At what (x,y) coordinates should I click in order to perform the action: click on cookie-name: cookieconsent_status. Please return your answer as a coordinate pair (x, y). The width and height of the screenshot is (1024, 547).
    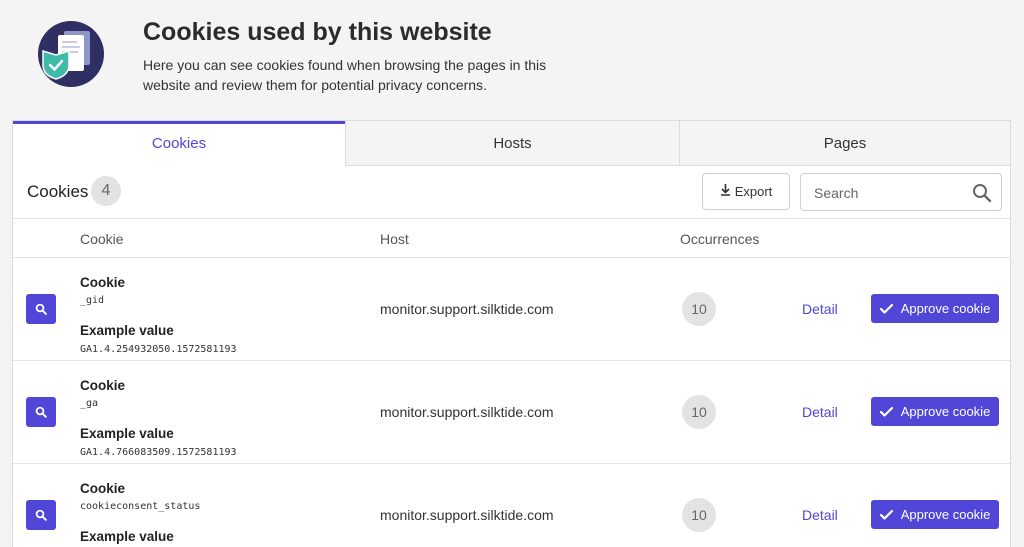
    Looking at the image, I should click on (140, 506).